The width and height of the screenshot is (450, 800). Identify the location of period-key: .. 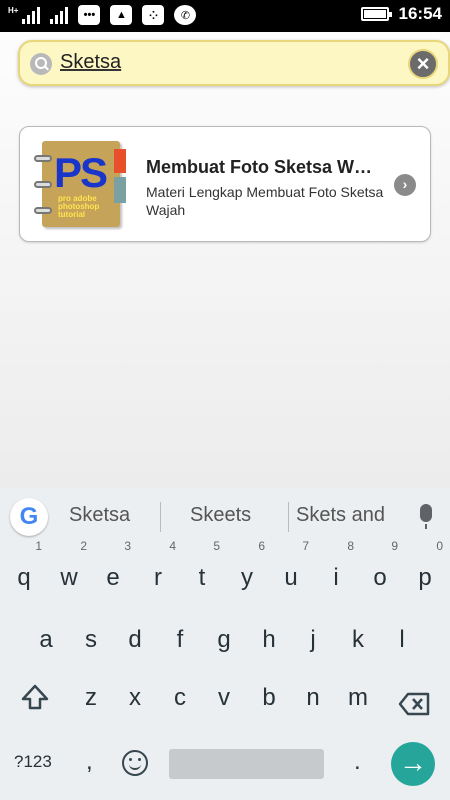
(357, 762).